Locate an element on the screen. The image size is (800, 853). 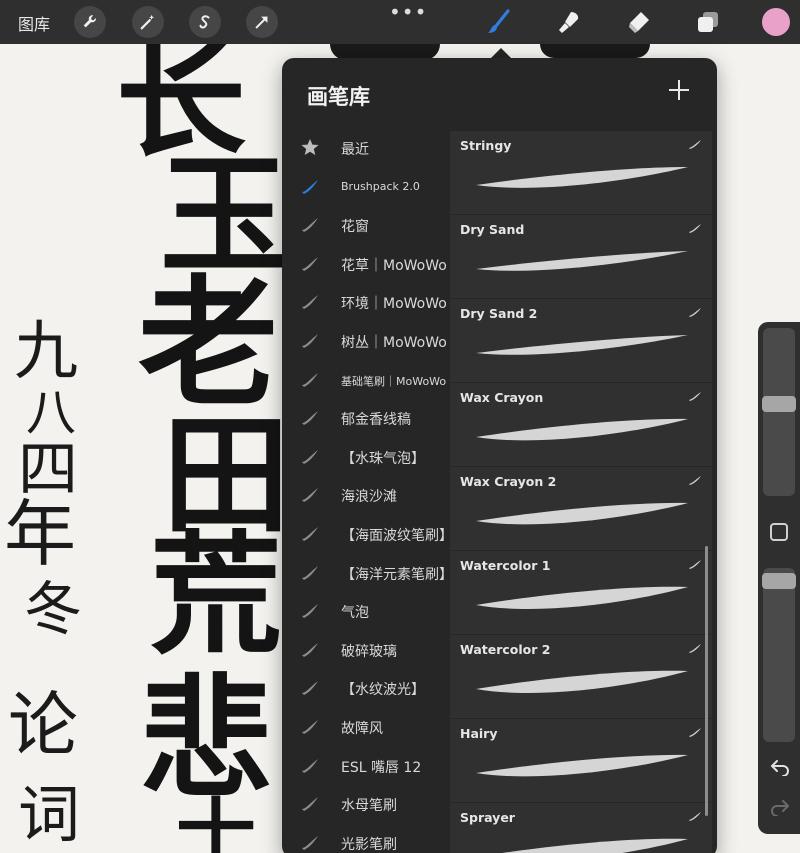
opacity-knob is located at coordinates (779, 581).